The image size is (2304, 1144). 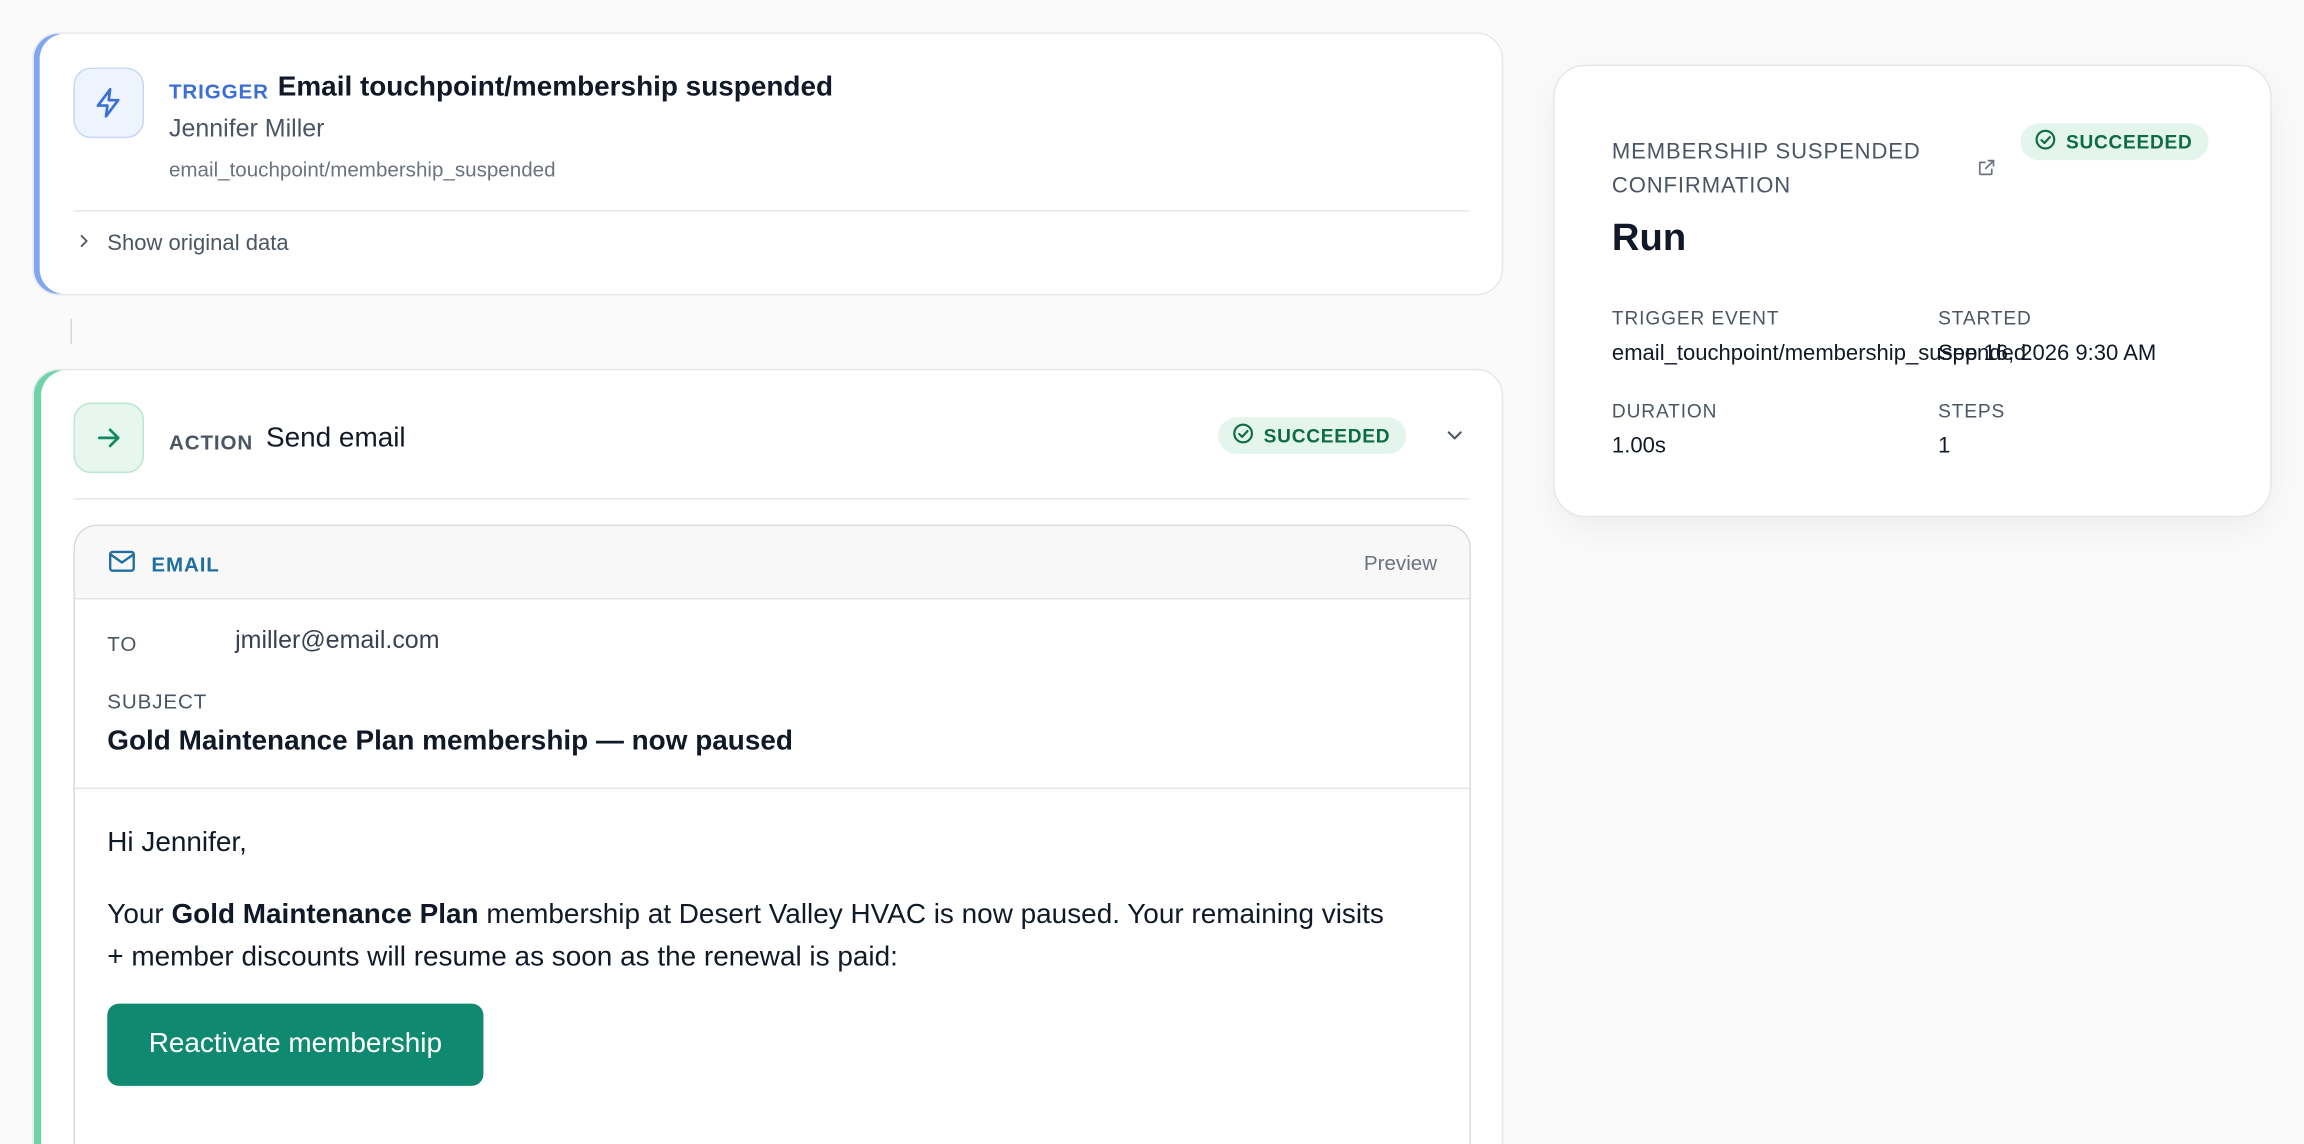 What do you see at coordinates (2129, 141) in the screenshot?
I see `run-status-text: SUCCEEDED` at bounding box center [2129, 141].